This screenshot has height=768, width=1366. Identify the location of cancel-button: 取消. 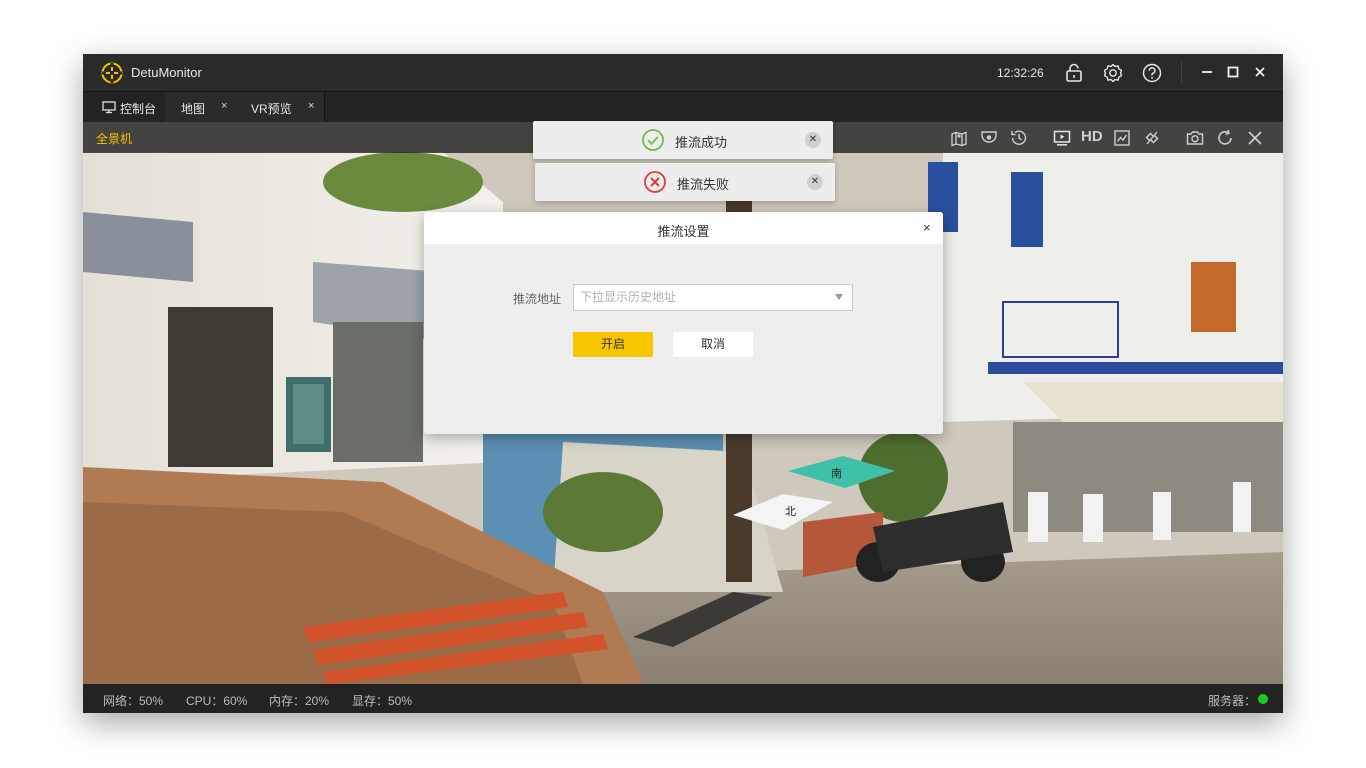
(713, 344).